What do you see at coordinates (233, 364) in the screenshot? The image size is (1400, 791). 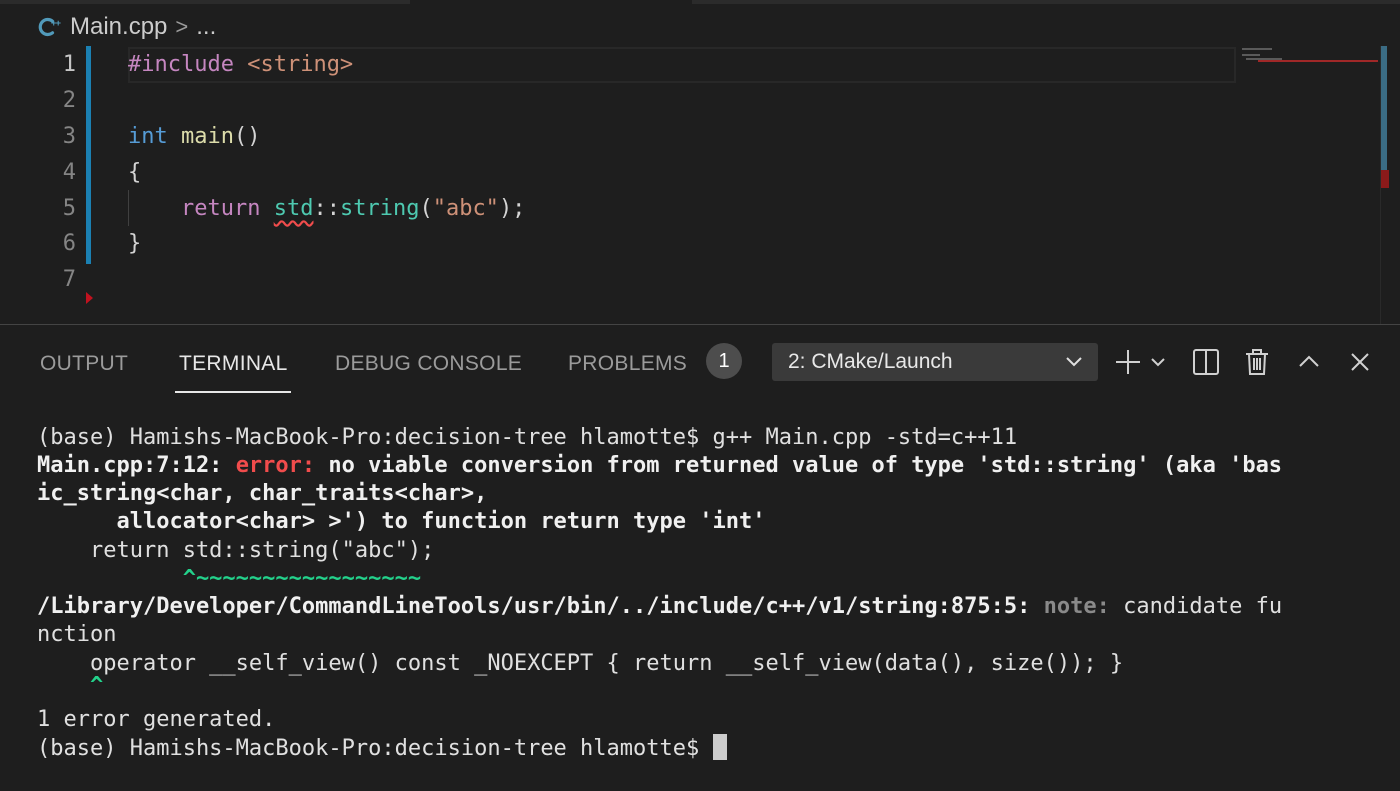 I see `tab-terminal: TERMINAL` at bounding box center [233, 364].